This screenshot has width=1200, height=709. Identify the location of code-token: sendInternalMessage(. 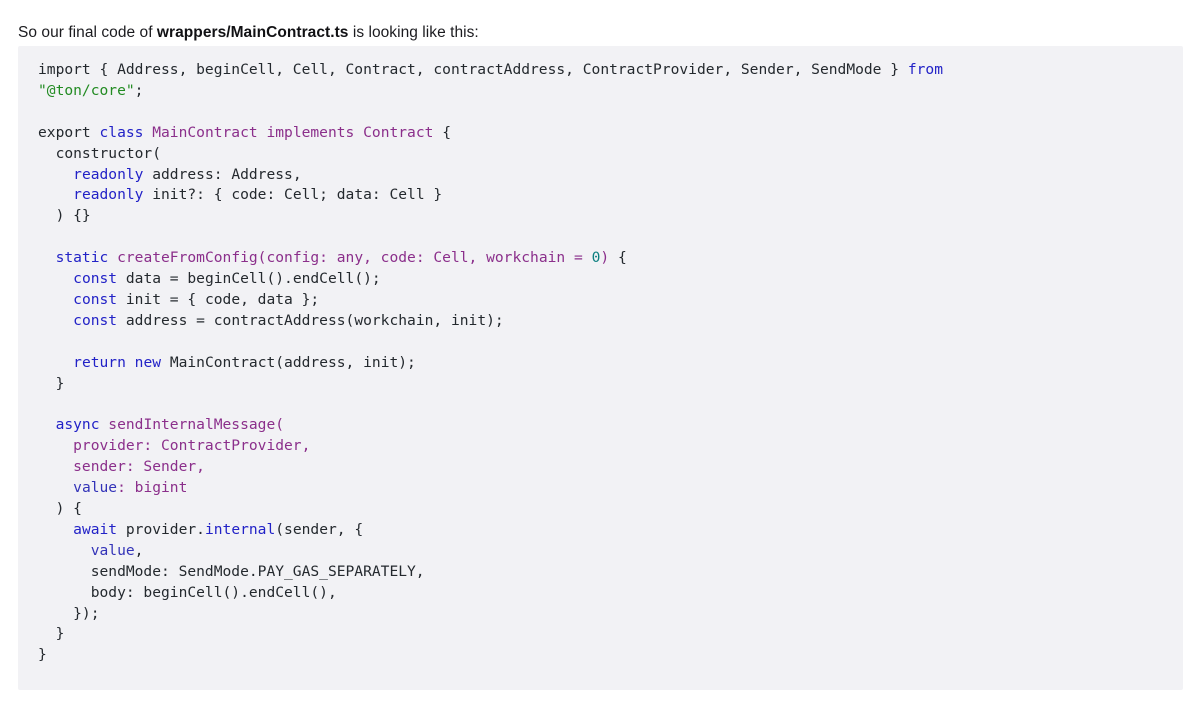
(196, 425).